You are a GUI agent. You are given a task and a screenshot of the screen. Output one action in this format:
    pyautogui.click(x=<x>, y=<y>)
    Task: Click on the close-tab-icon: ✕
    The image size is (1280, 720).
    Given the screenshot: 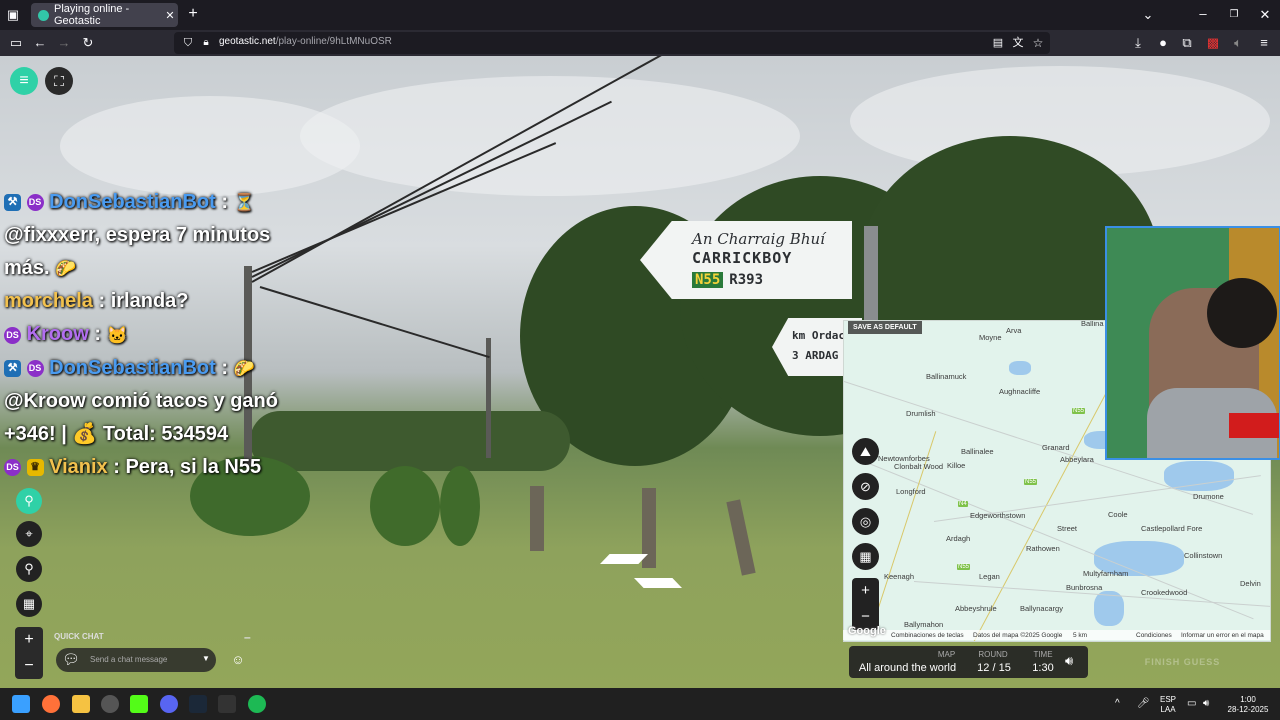 What is the action you would take?
    pyautogui.click(x=170, y=15)
    